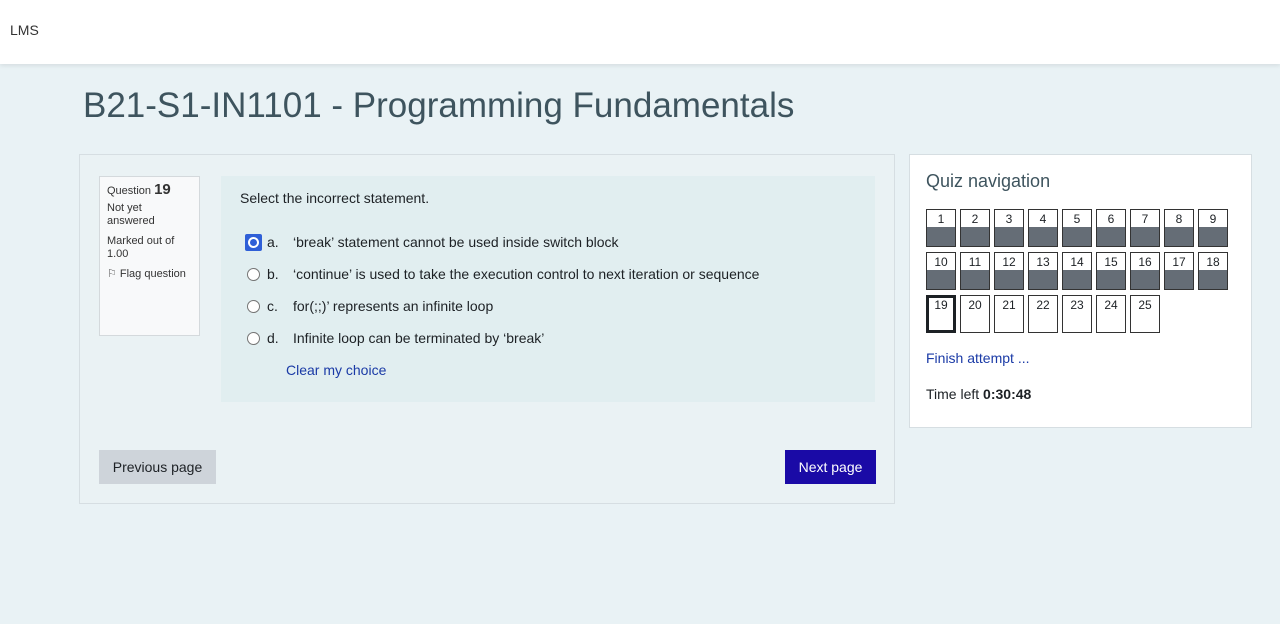  What do you see at coordinates (1179, 271) in the screenshot?
I see `quiz-nav-question-button: 17` at bounding box center [1179, 271].